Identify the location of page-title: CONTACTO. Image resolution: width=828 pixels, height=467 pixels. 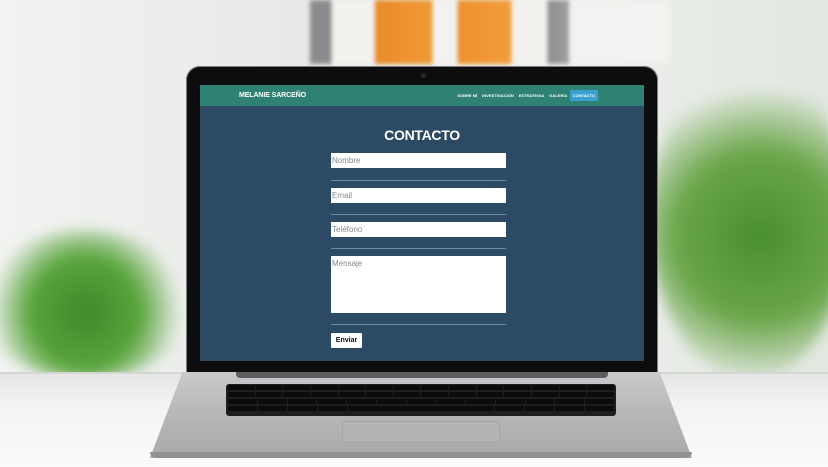
(422, 135).